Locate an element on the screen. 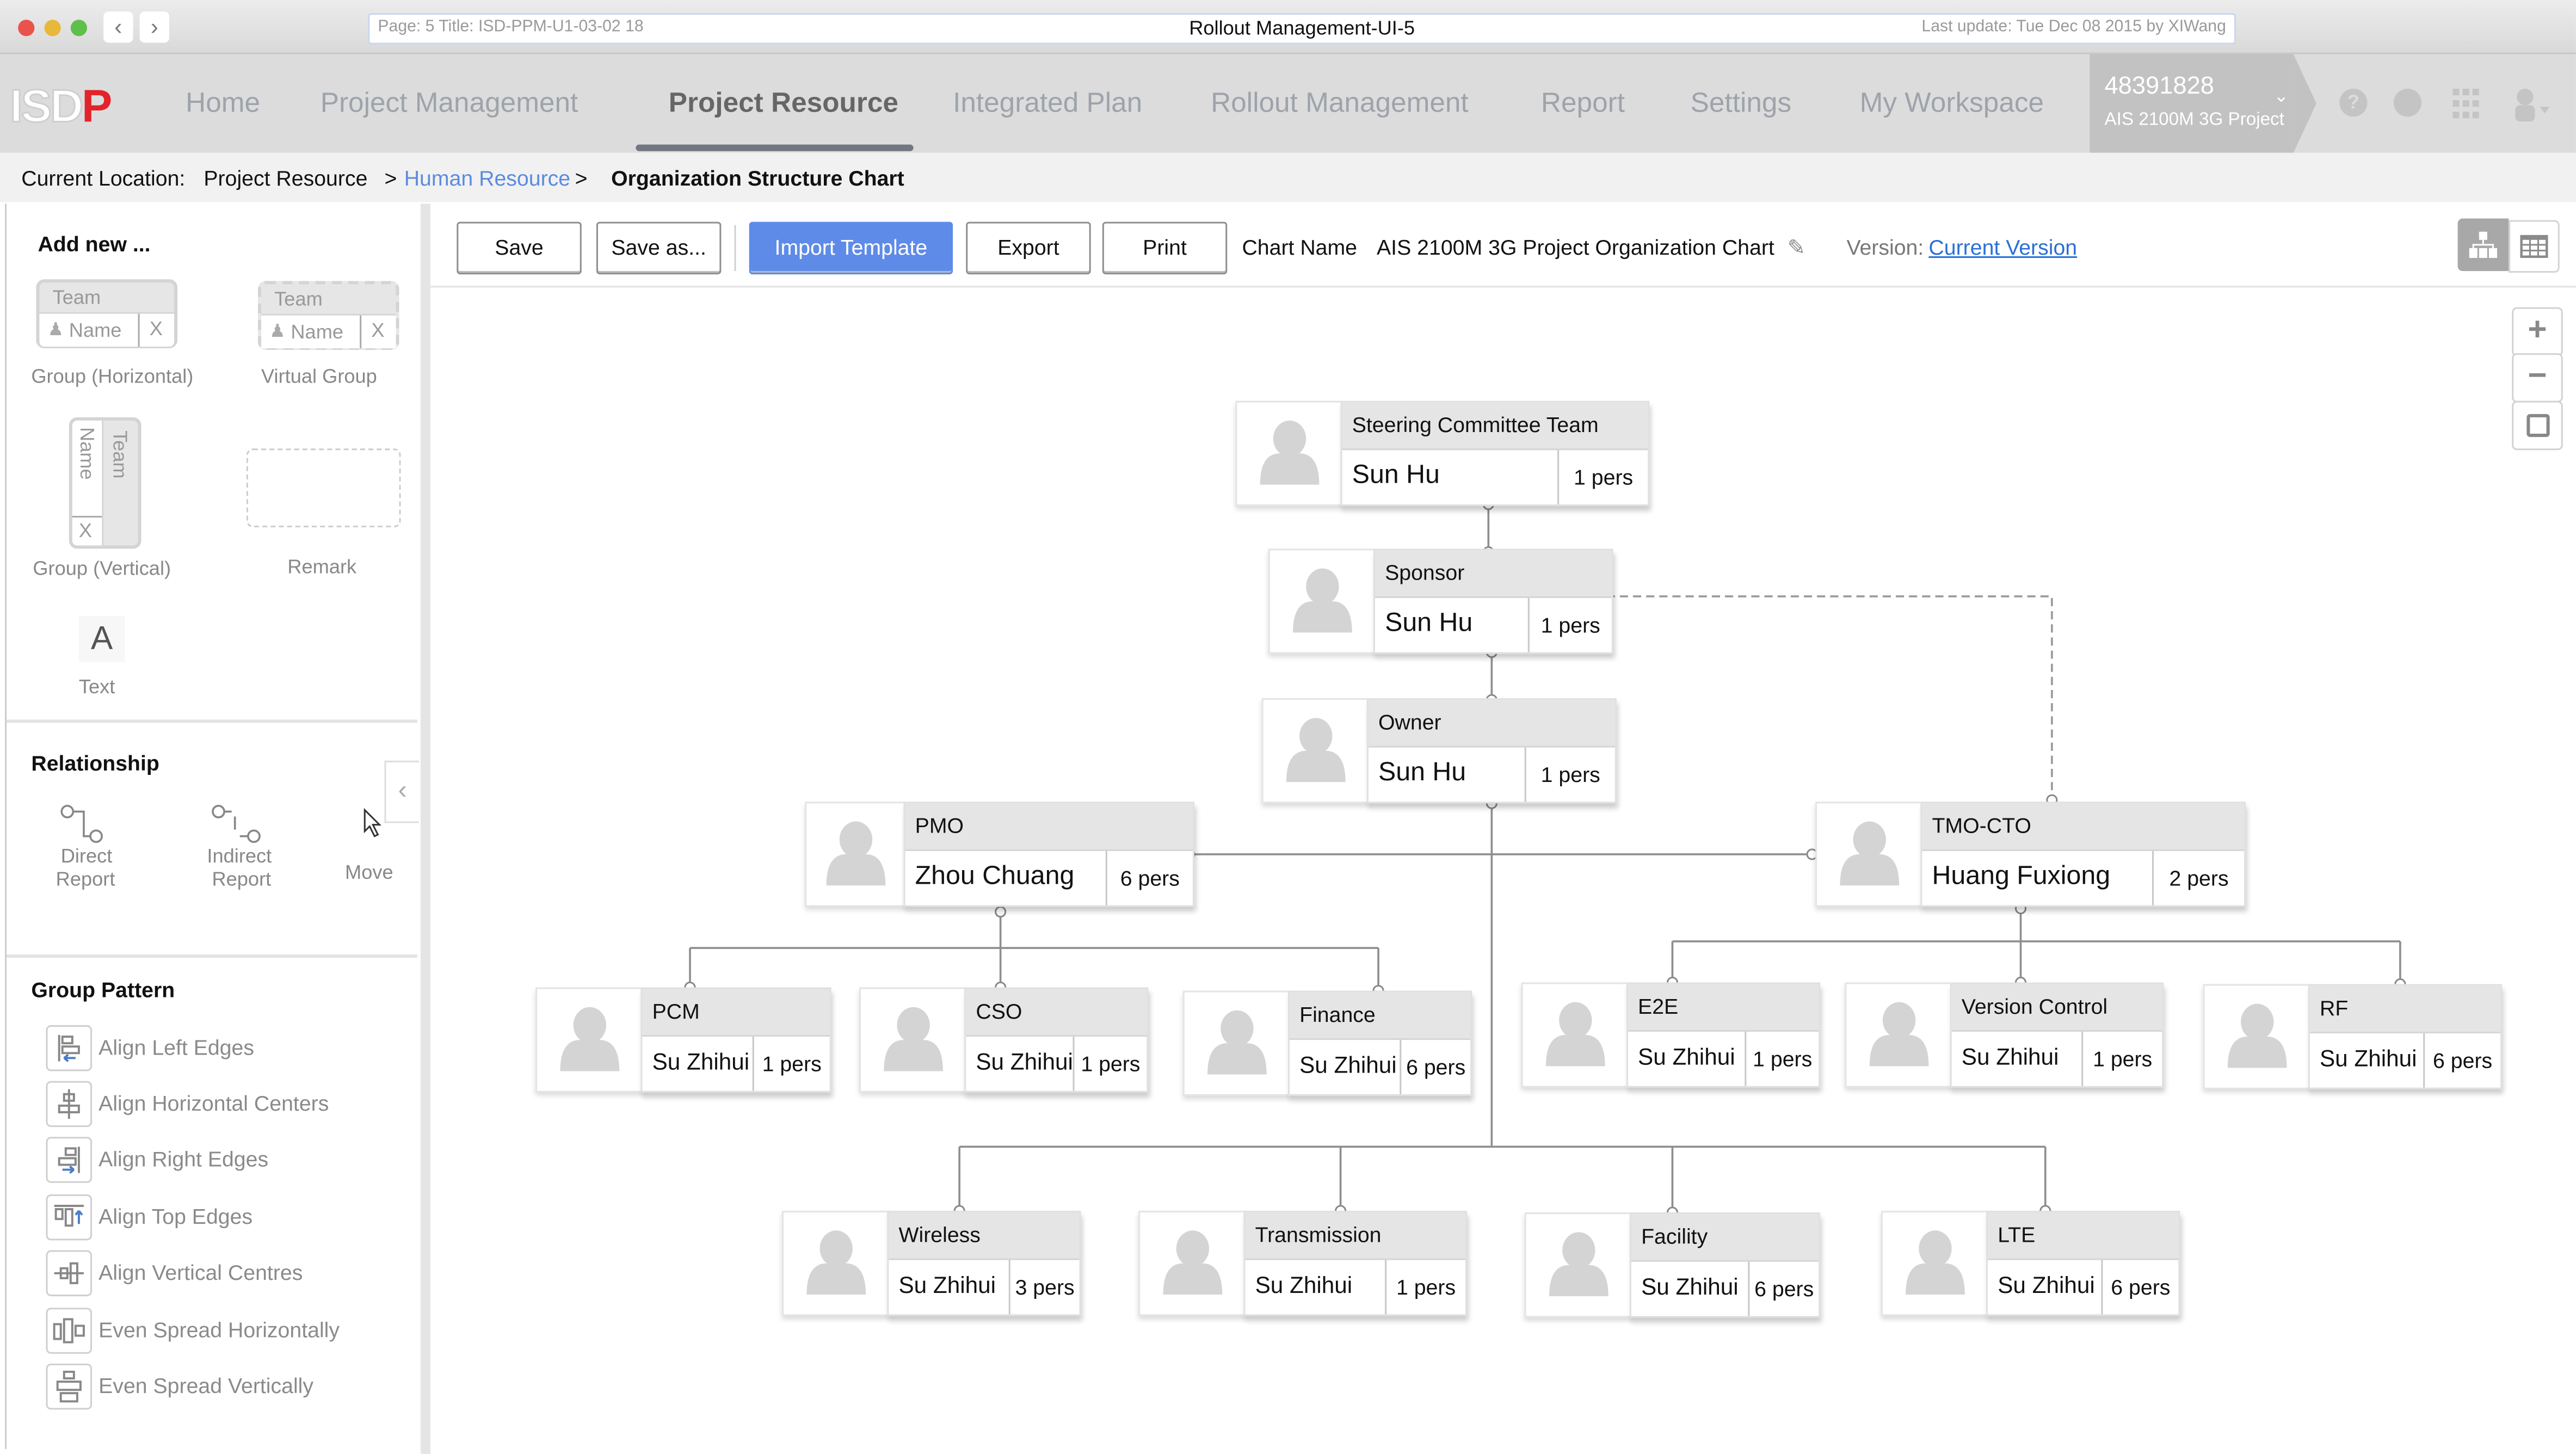  org-node-person: Huang Fuxiong is located at coordinates (2021, 876).